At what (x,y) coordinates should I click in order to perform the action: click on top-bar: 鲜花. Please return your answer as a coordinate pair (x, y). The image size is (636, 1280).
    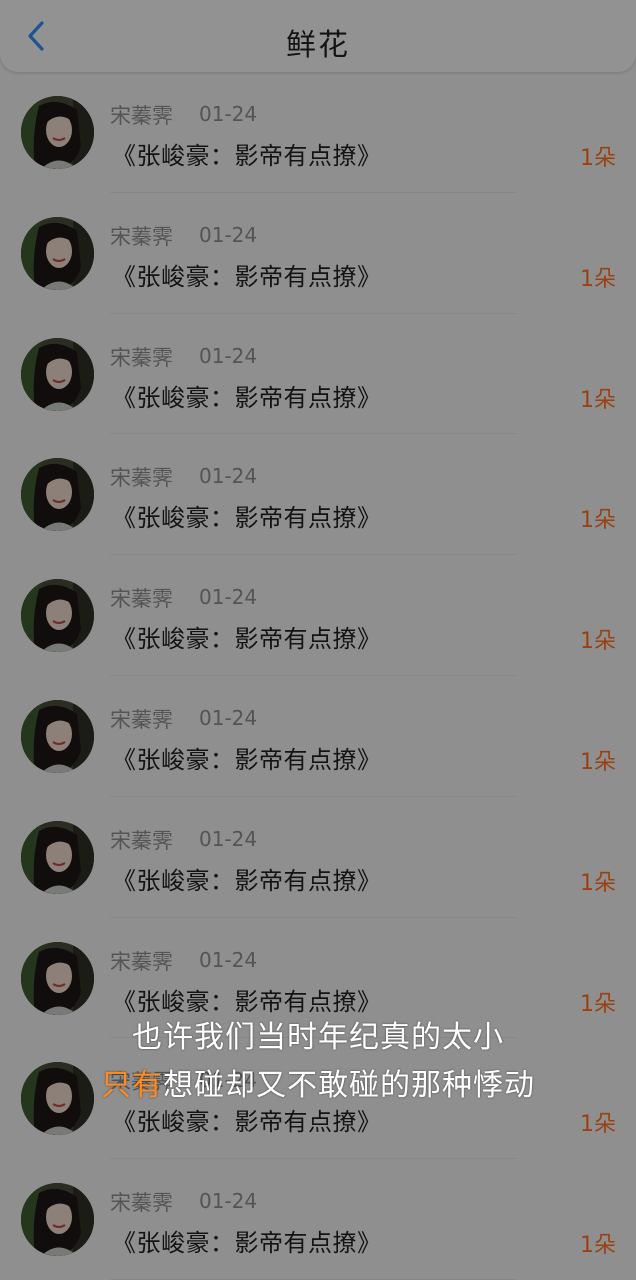
    Looking at the image, I should click on (318, 36).